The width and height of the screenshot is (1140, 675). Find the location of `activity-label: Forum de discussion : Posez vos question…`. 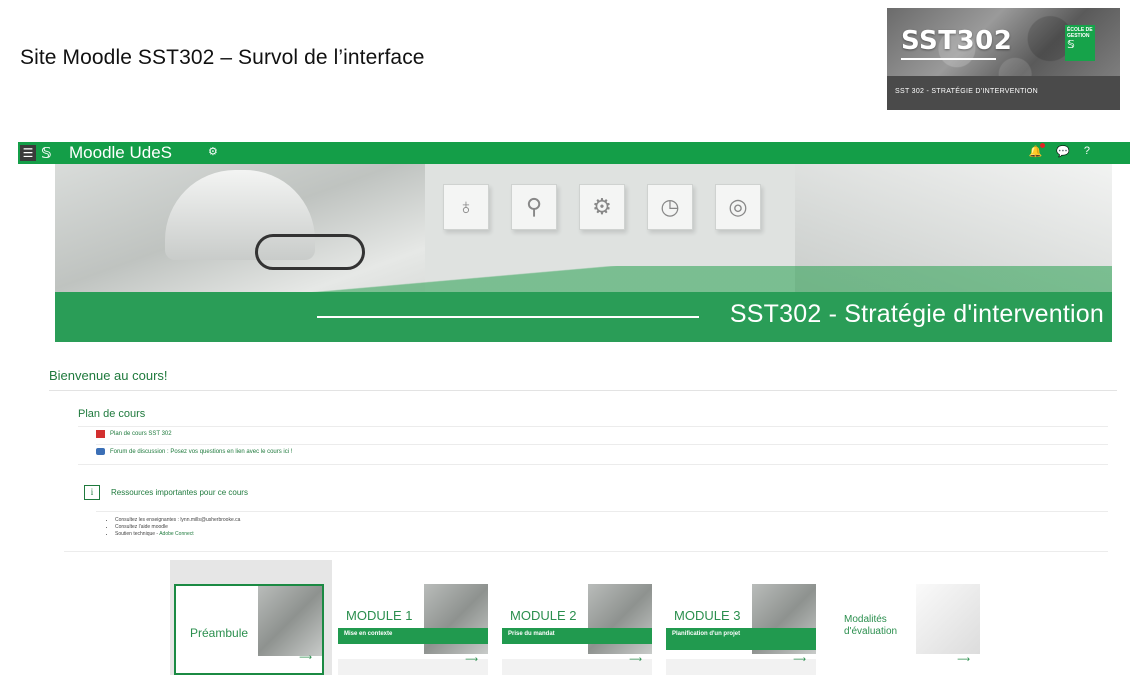

activity-label: Forum de discussion : Posez vos question… is located at coordinates (201, 451).